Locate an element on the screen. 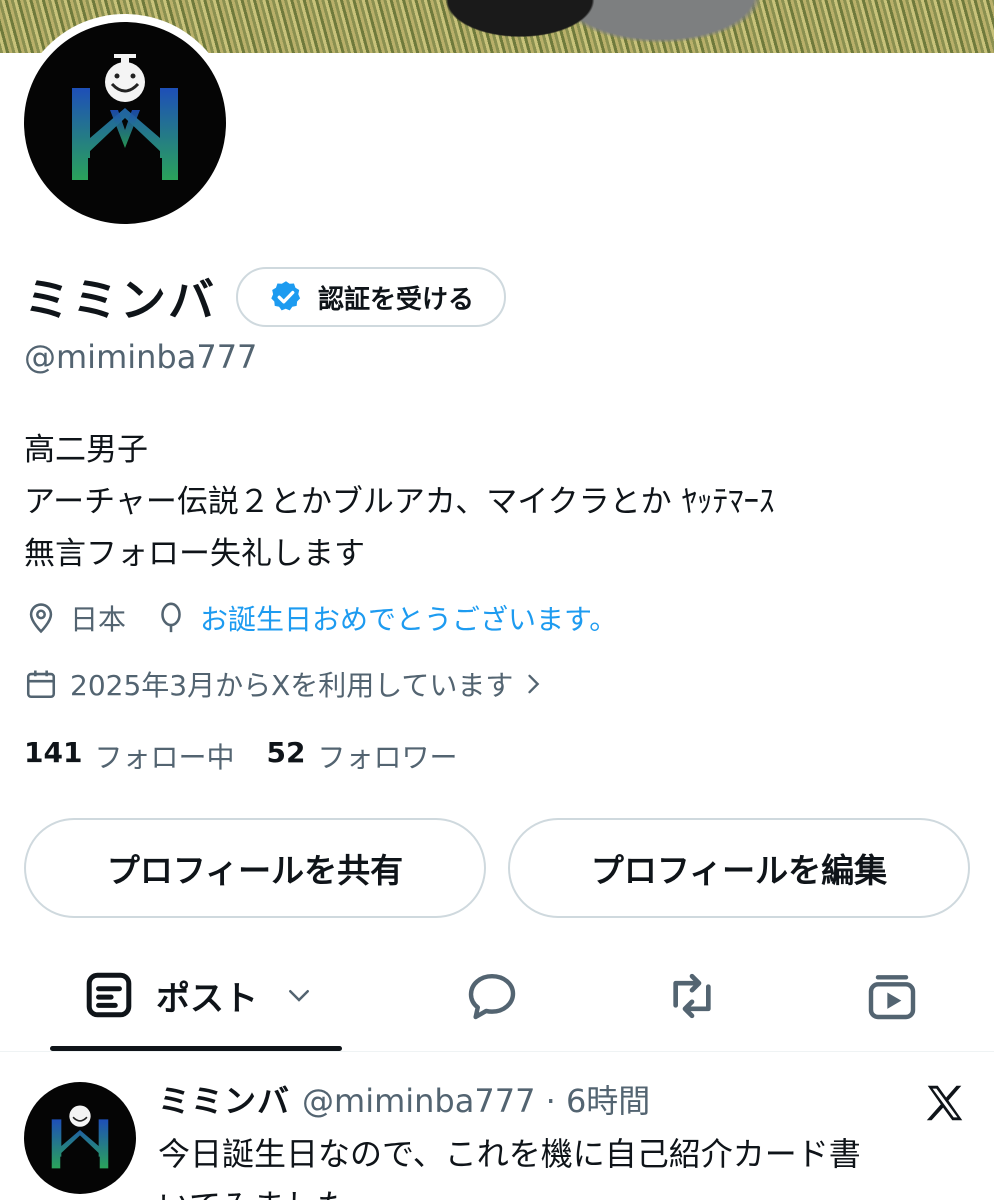 The image size is (994, 1200). joined-text: 2025年3月からXを利用しています is located at coordinates (292, 685).